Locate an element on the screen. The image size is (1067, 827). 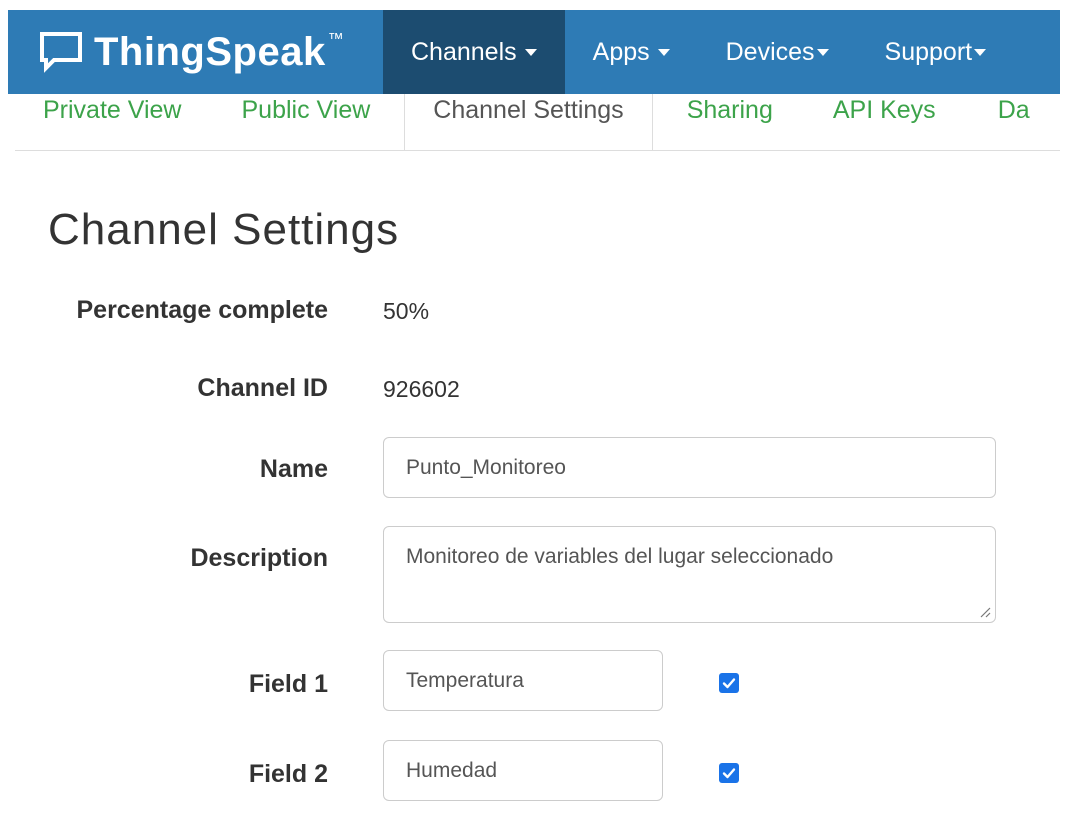
name-input-value: Punto_Monitoreo is located at coordinates (486, 467).